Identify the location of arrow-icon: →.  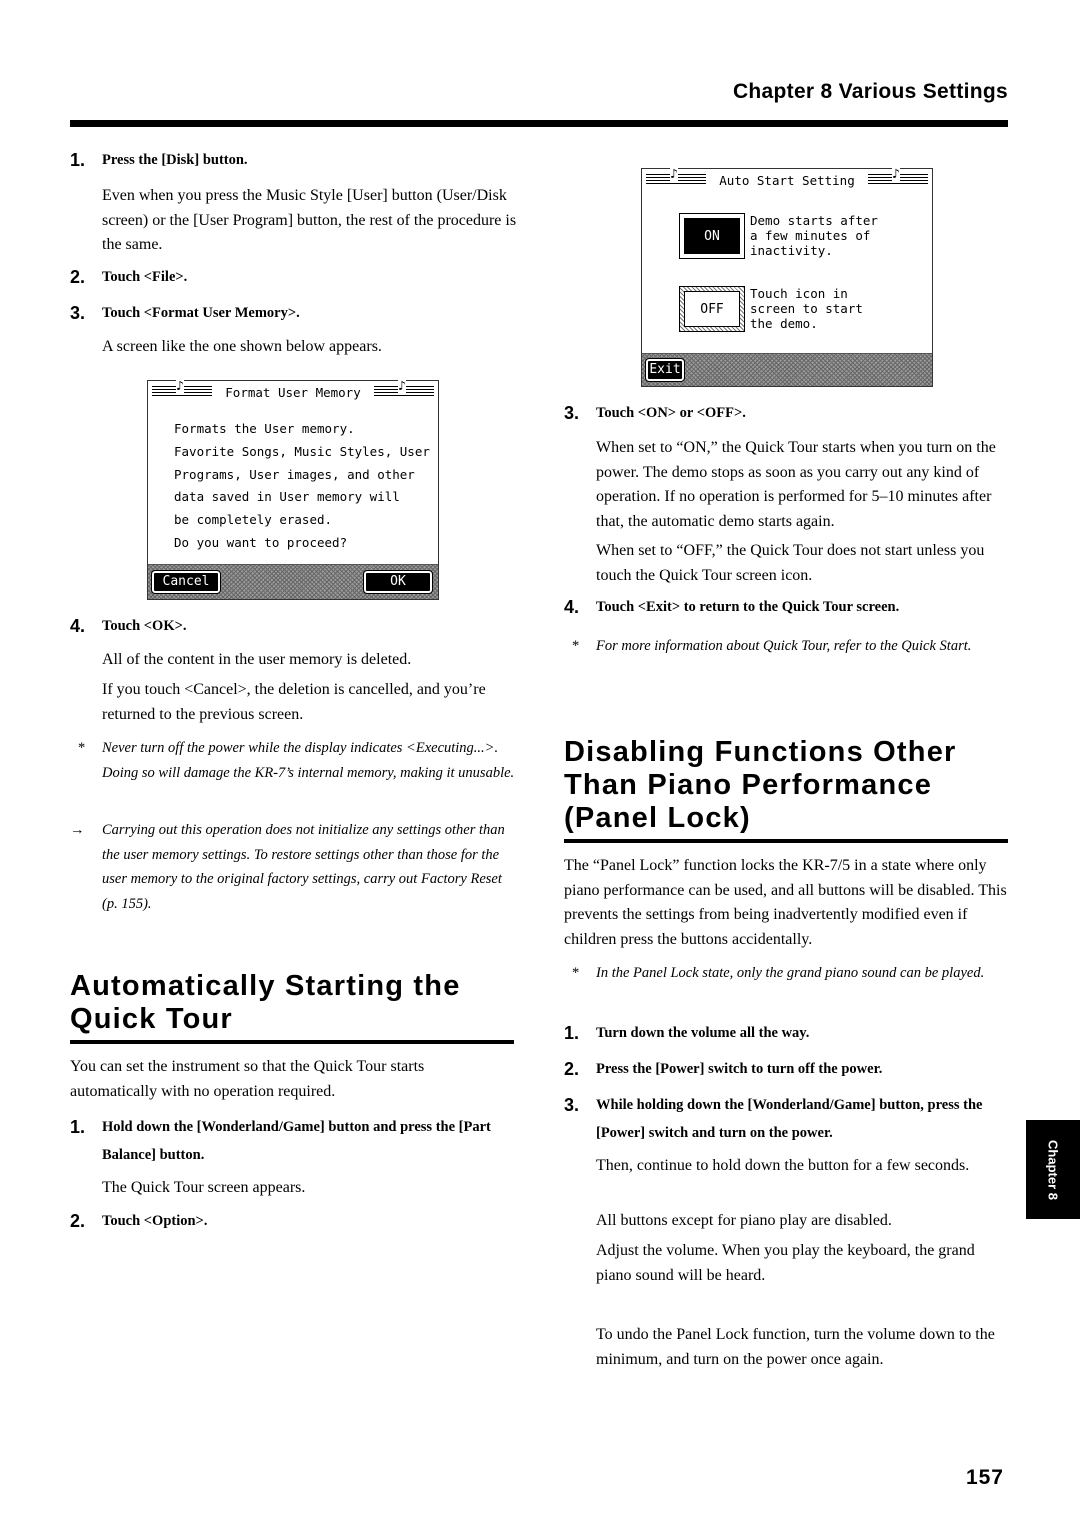
(77, 830).